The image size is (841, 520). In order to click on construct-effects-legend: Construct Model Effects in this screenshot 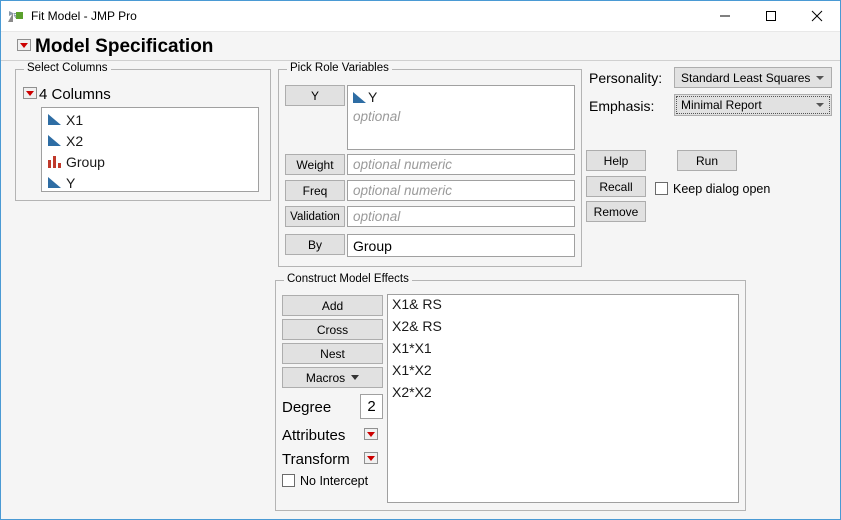, I will do `click(348, 279)`.